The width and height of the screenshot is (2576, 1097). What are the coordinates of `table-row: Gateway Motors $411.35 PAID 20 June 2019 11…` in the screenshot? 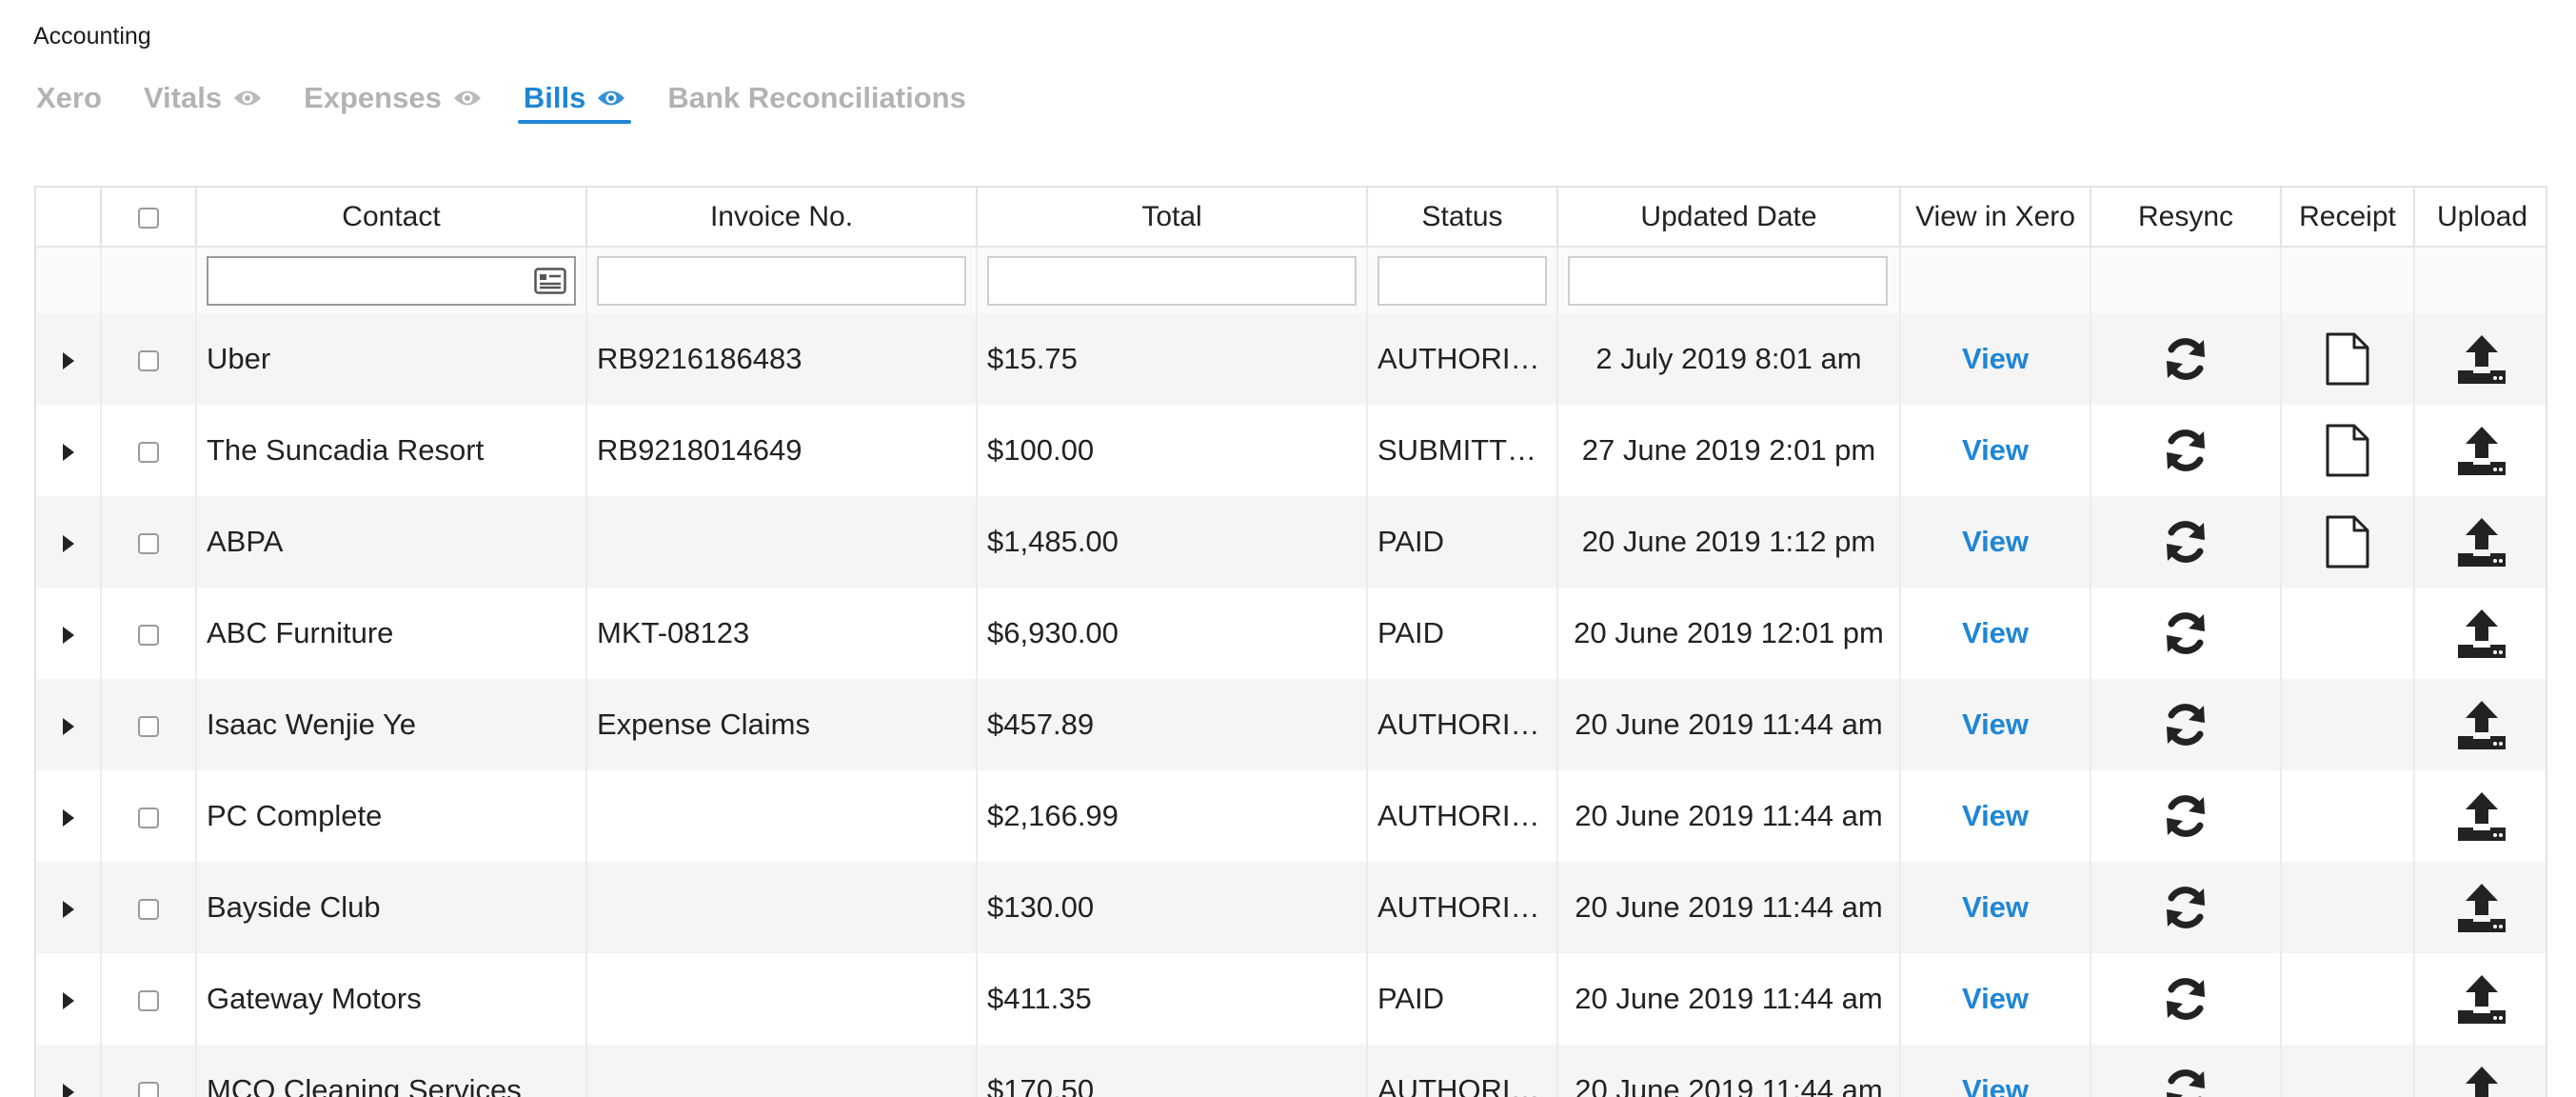 It's located at (1291, 999).